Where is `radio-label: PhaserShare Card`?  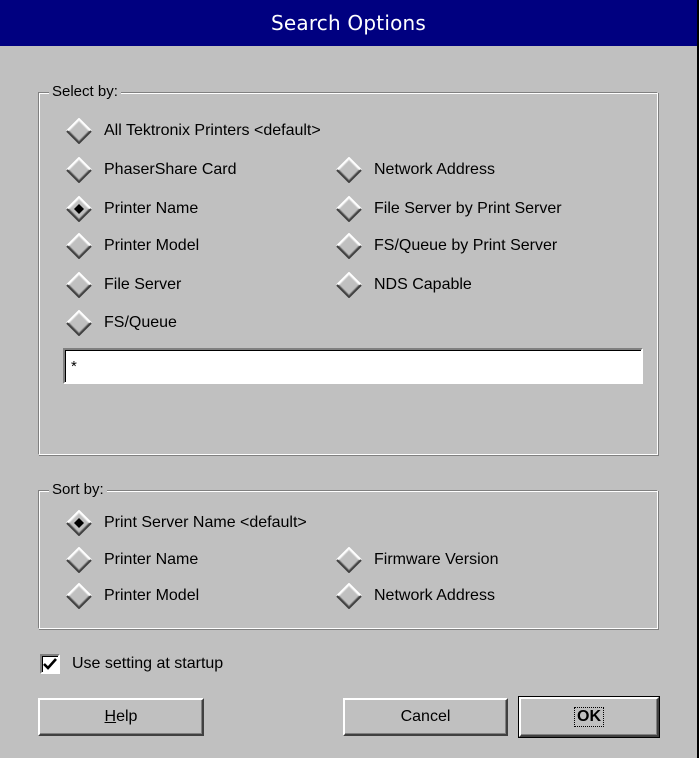 radio-label: PhaserShare Card is located at coordinates (170, 169).